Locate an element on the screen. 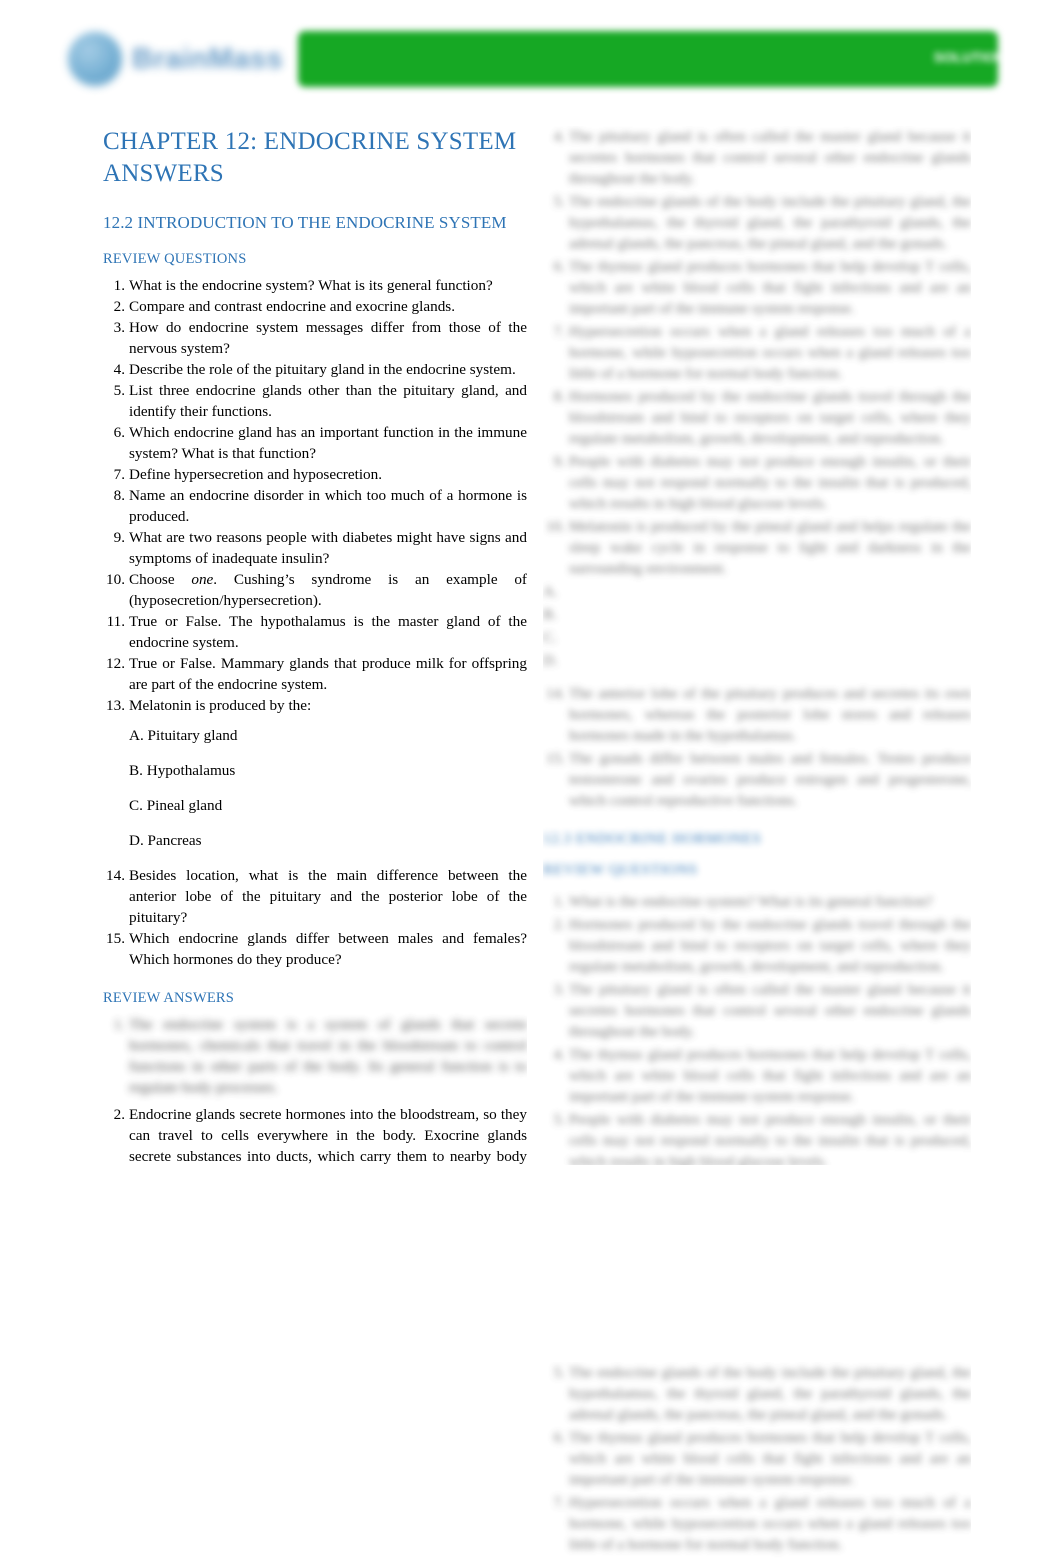 The image size is (1062, 1561). choice-a: A. Pituitary gland is located at coordinates (183, 735).